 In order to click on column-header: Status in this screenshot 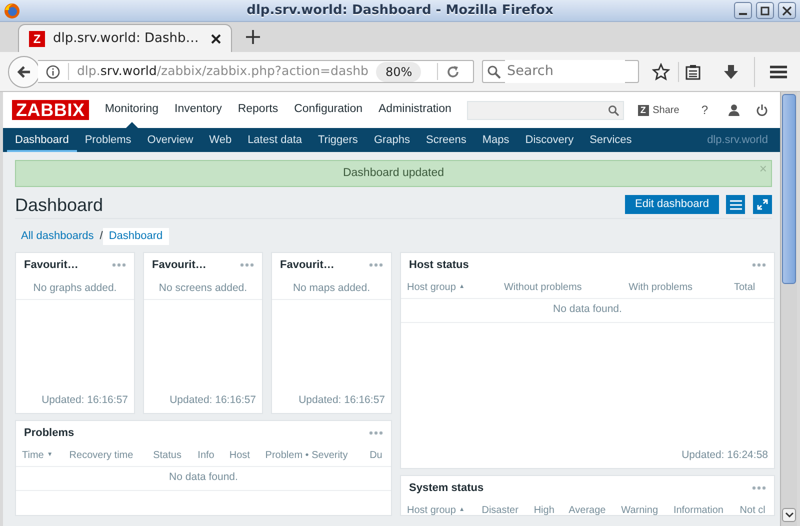, I will do `click(167, 455)`.